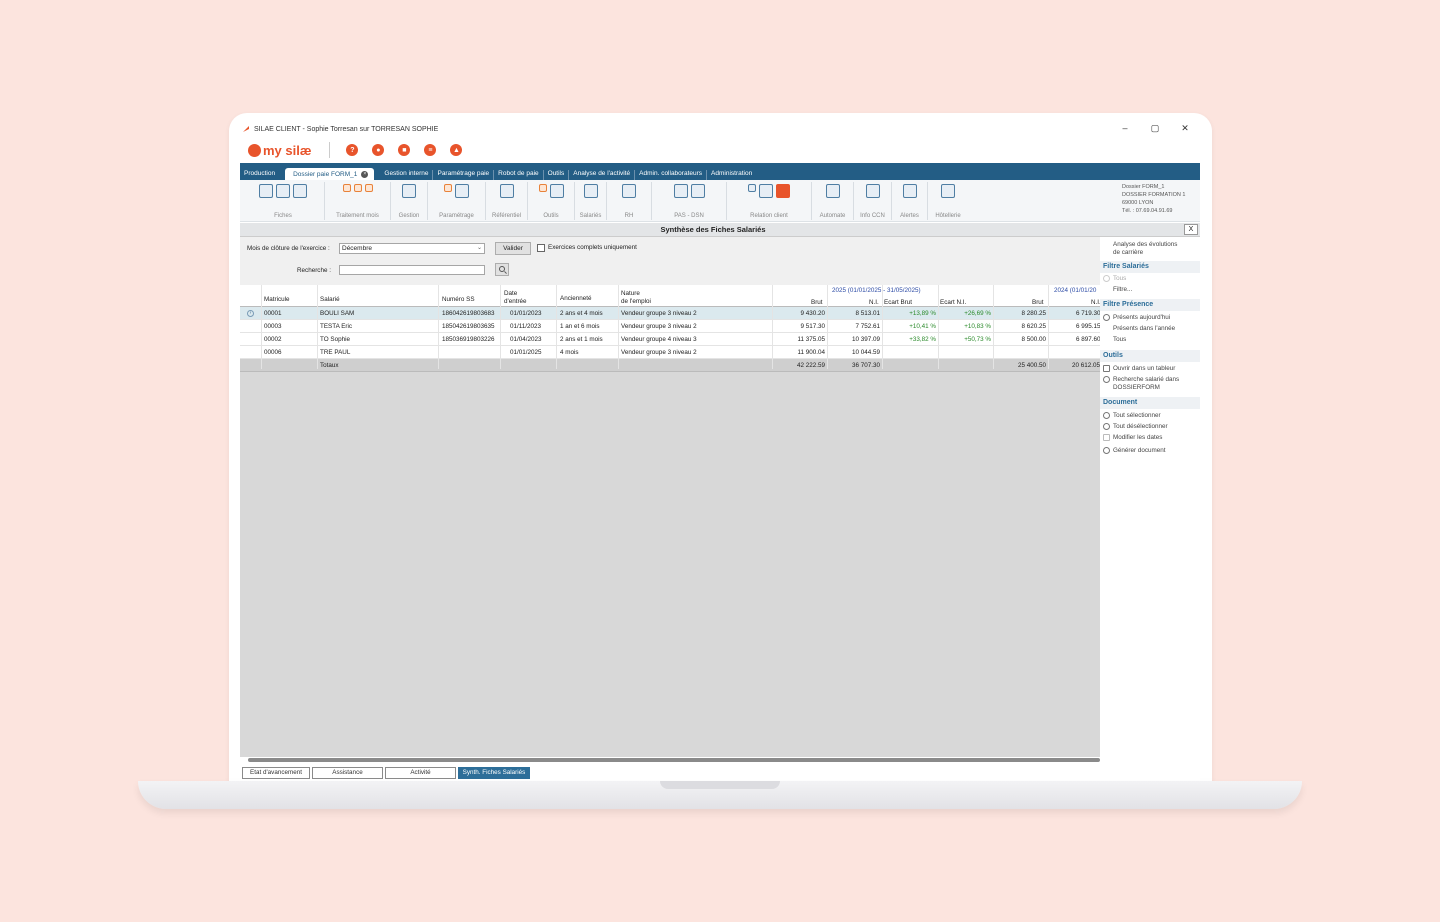 The image size is (1440, 922). Describe the element at coordinates (551, 201) in the screenshot. I see `ribbon-group-outils: Outils` at that location.